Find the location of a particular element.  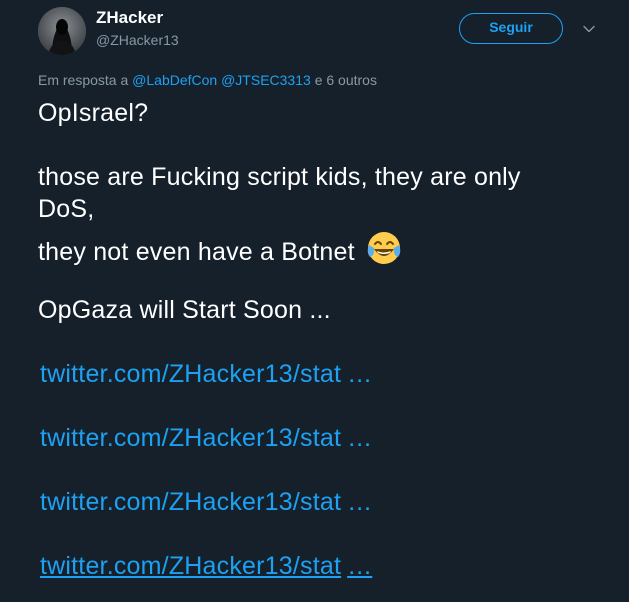

follow-button: Seguir is located at coordinates (511, 28).